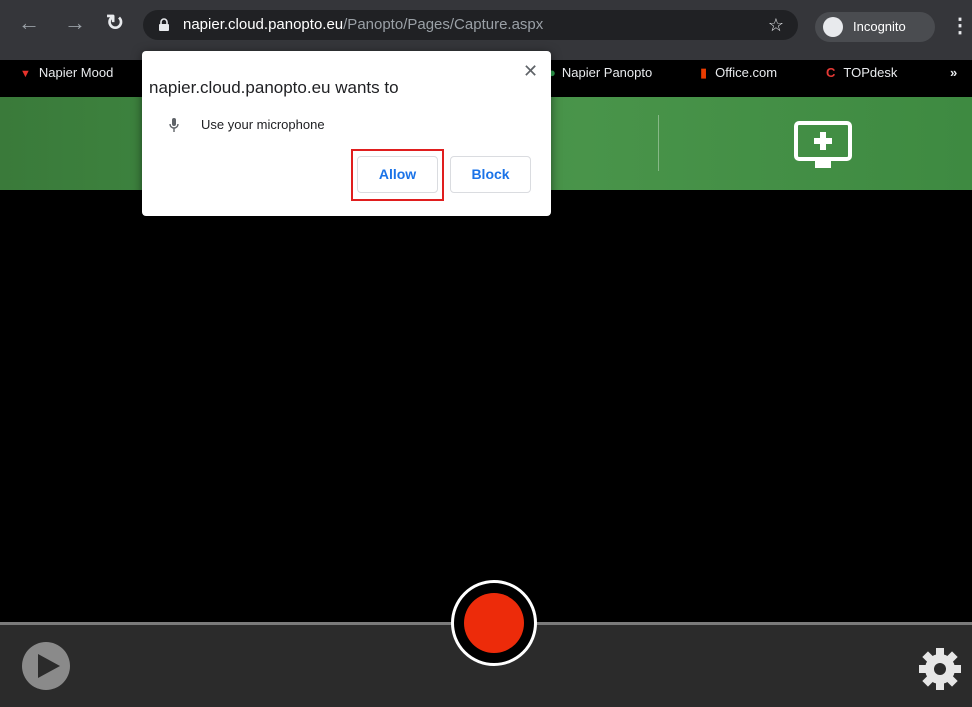 The image size is (972, 707). I want to click on block-button: Block, so click(490, 174).